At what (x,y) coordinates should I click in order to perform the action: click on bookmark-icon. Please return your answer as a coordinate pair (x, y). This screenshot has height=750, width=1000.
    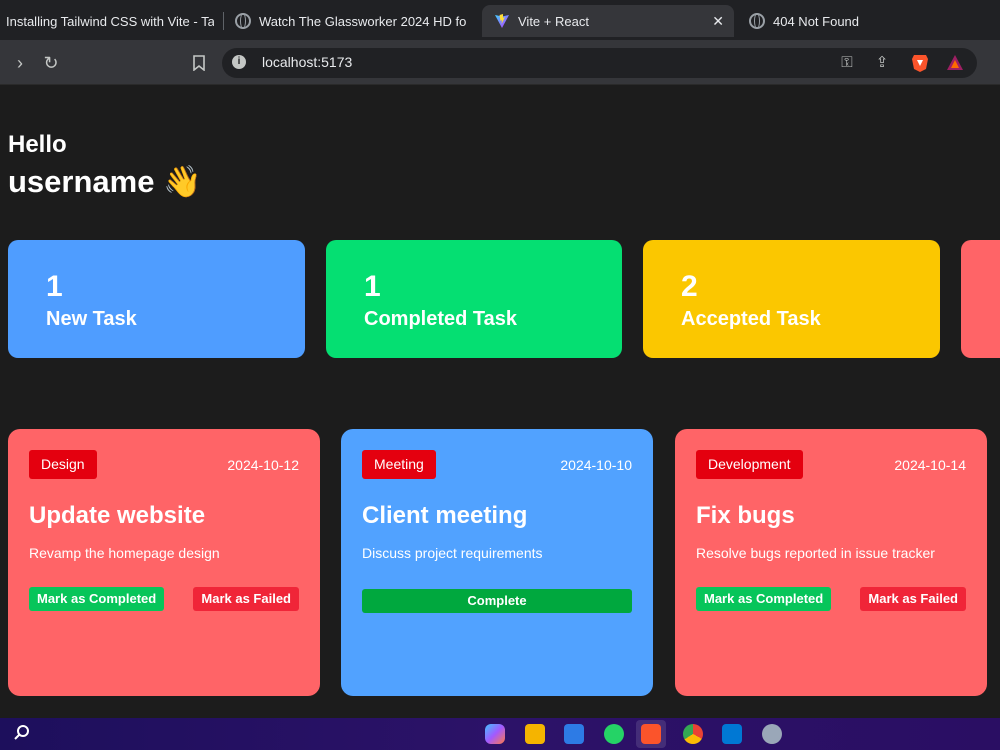
    Looking at the image, I should click on (199, 63).